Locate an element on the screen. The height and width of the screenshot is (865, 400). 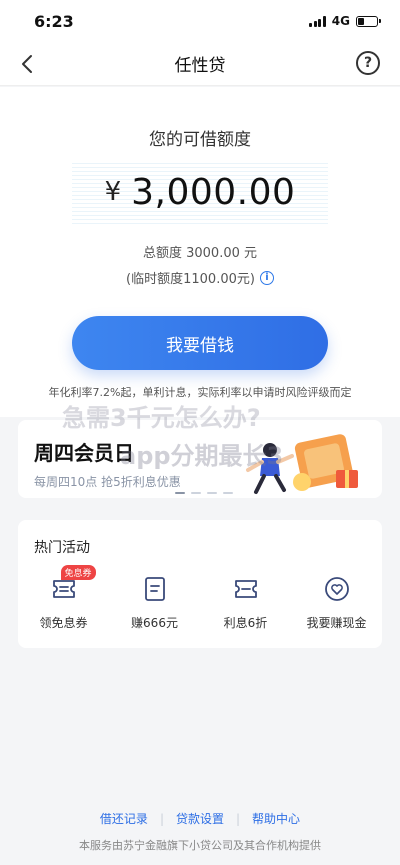
status-indicators: 4G is located at coordinates (345, 21).